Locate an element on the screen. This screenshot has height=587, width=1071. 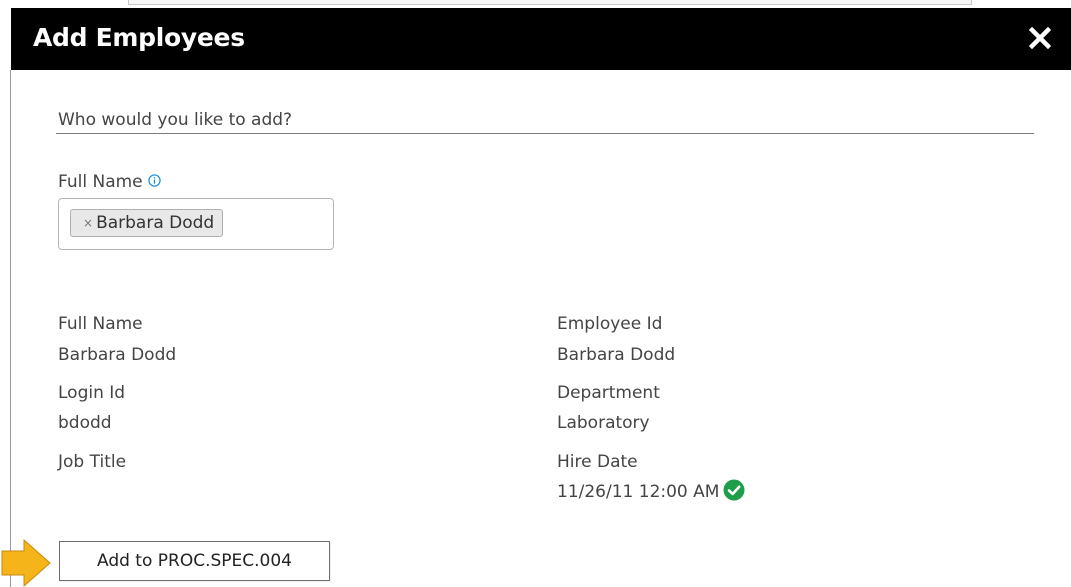
detail-value-employee-id: Barbara Dodd is located at coordinates (616, 355).